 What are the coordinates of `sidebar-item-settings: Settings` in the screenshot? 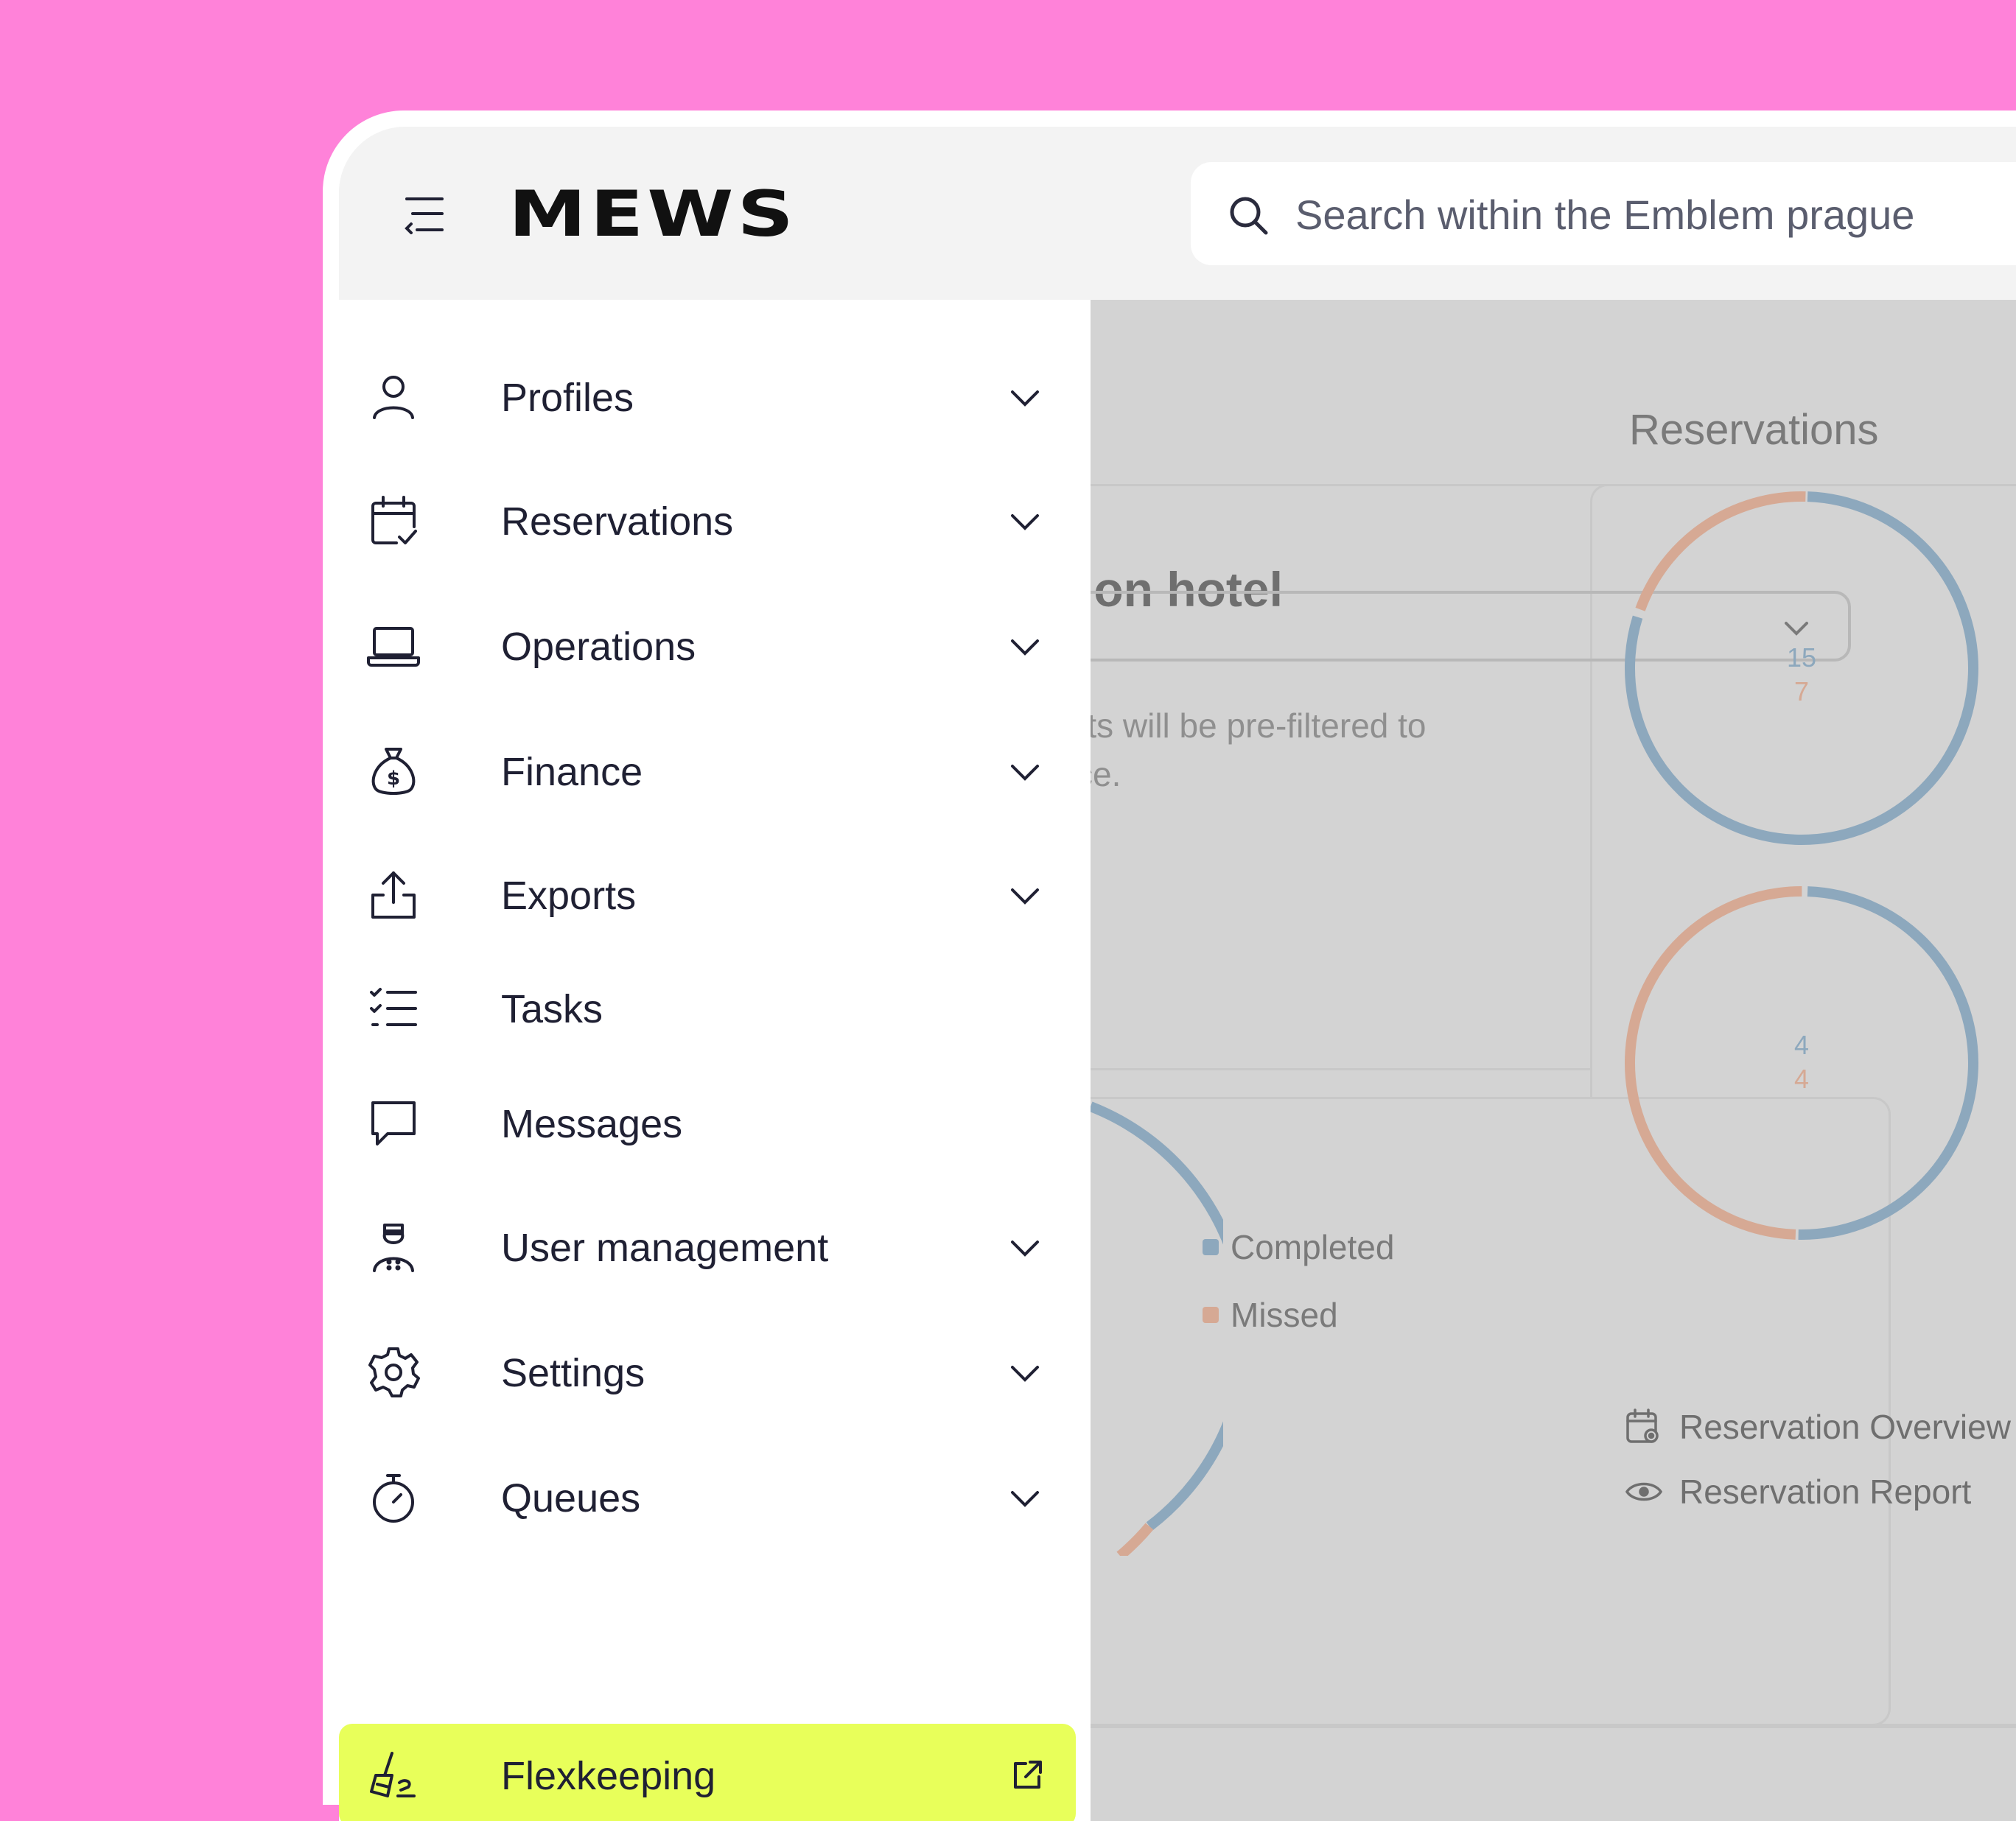 It's located at (707, 1372).